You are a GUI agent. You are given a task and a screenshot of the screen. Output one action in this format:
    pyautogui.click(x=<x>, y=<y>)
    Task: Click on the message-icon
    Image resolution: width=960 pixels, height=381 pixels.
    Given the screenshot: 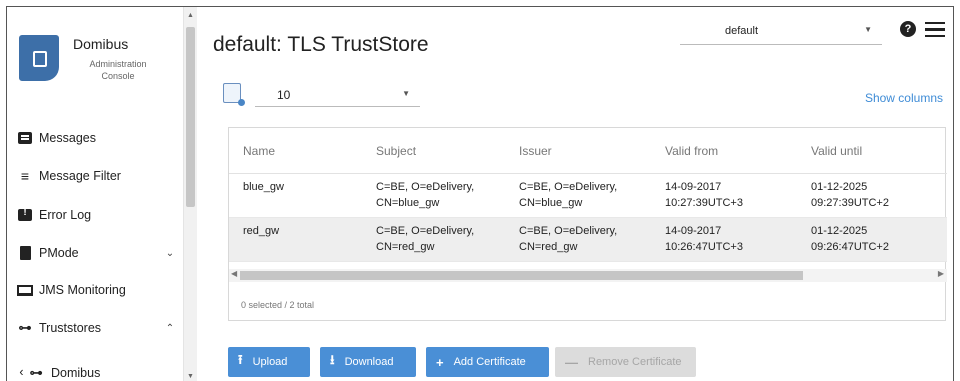 What is the action you would take?
    pyautogui.click(x=23, y=138)
    